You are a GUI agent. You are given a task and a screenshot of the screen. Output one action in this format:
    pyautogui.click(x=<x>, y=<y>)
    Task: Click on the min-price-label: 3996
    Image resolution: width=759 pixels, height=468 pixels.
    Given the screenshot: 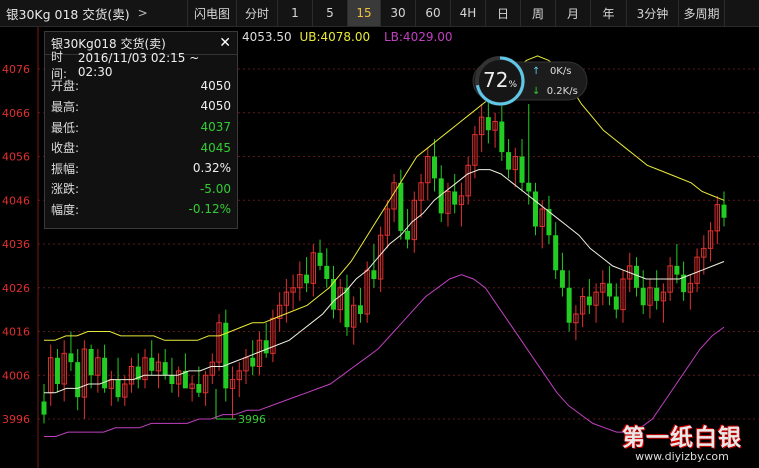 What is the action you would take?
    pyautogui.click(x=252, y=419)
    